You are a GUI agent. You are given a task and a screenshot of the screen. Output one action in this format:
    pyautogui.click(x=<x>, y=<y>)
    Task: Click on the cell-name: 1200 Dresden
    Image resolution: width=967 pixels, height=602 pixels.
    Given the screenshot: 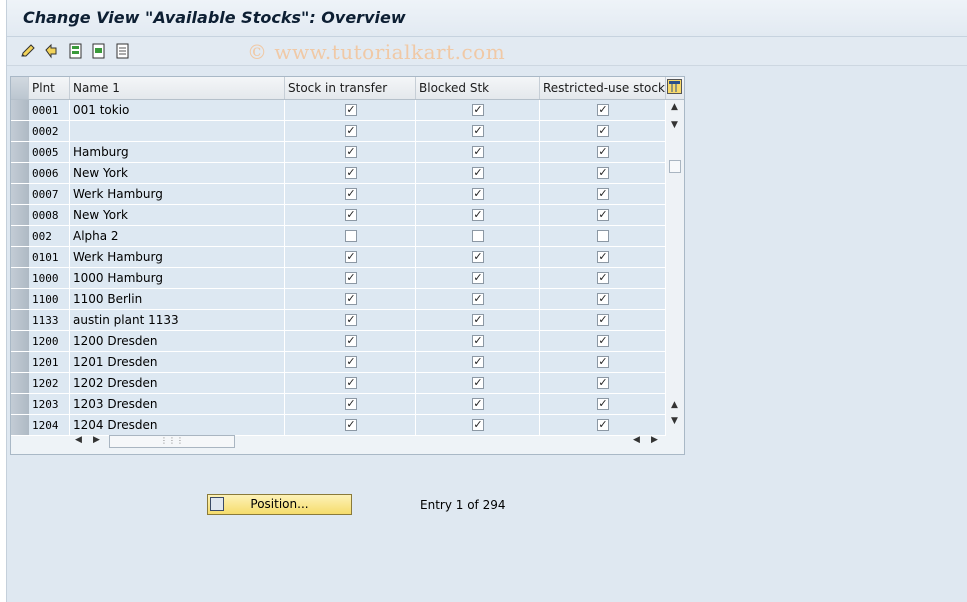 What is the action you would take?
    pyautogui.click(x=177, y=341)
    